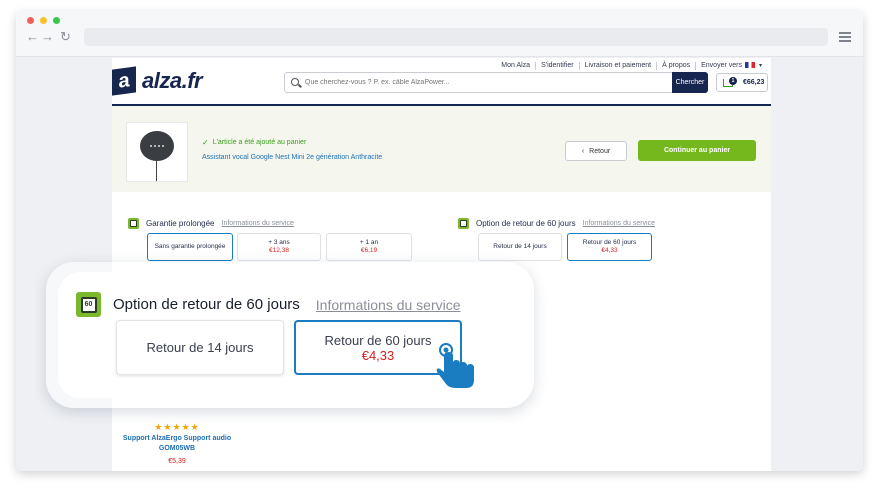 The width and height of the screenshot is (879, 488). What do you see at coordinates (690, 82) in the screenshot?
I see `search-button: Chercher` at bounding box center [690, 82].